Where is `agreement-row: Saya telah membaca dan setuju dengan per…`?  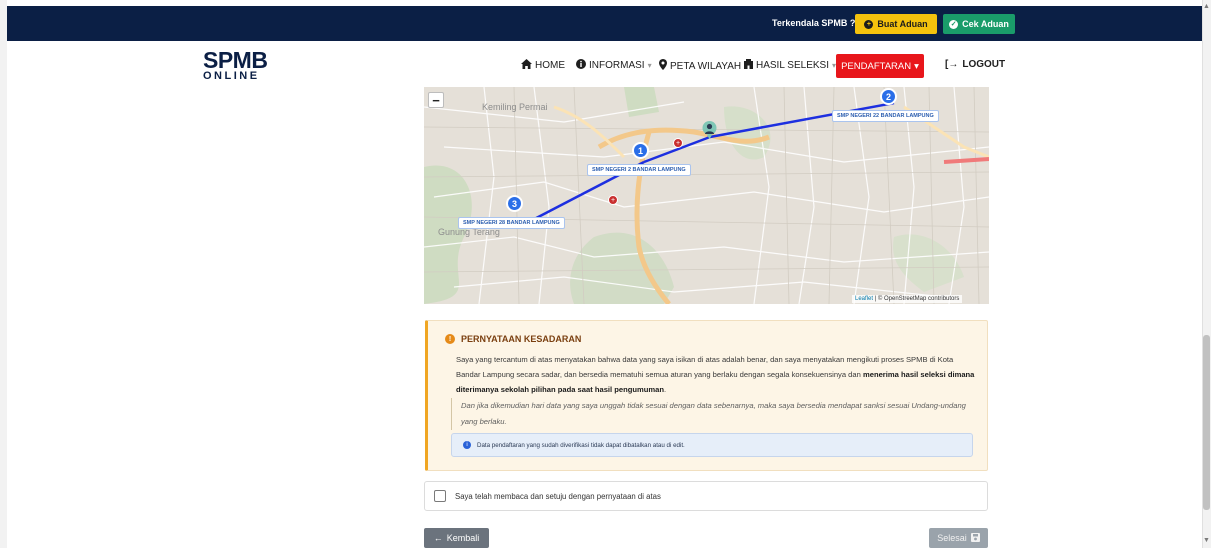
agreement-row: Saya telah membaca dan setuju dengan per… is located at coordinates (706, 496).